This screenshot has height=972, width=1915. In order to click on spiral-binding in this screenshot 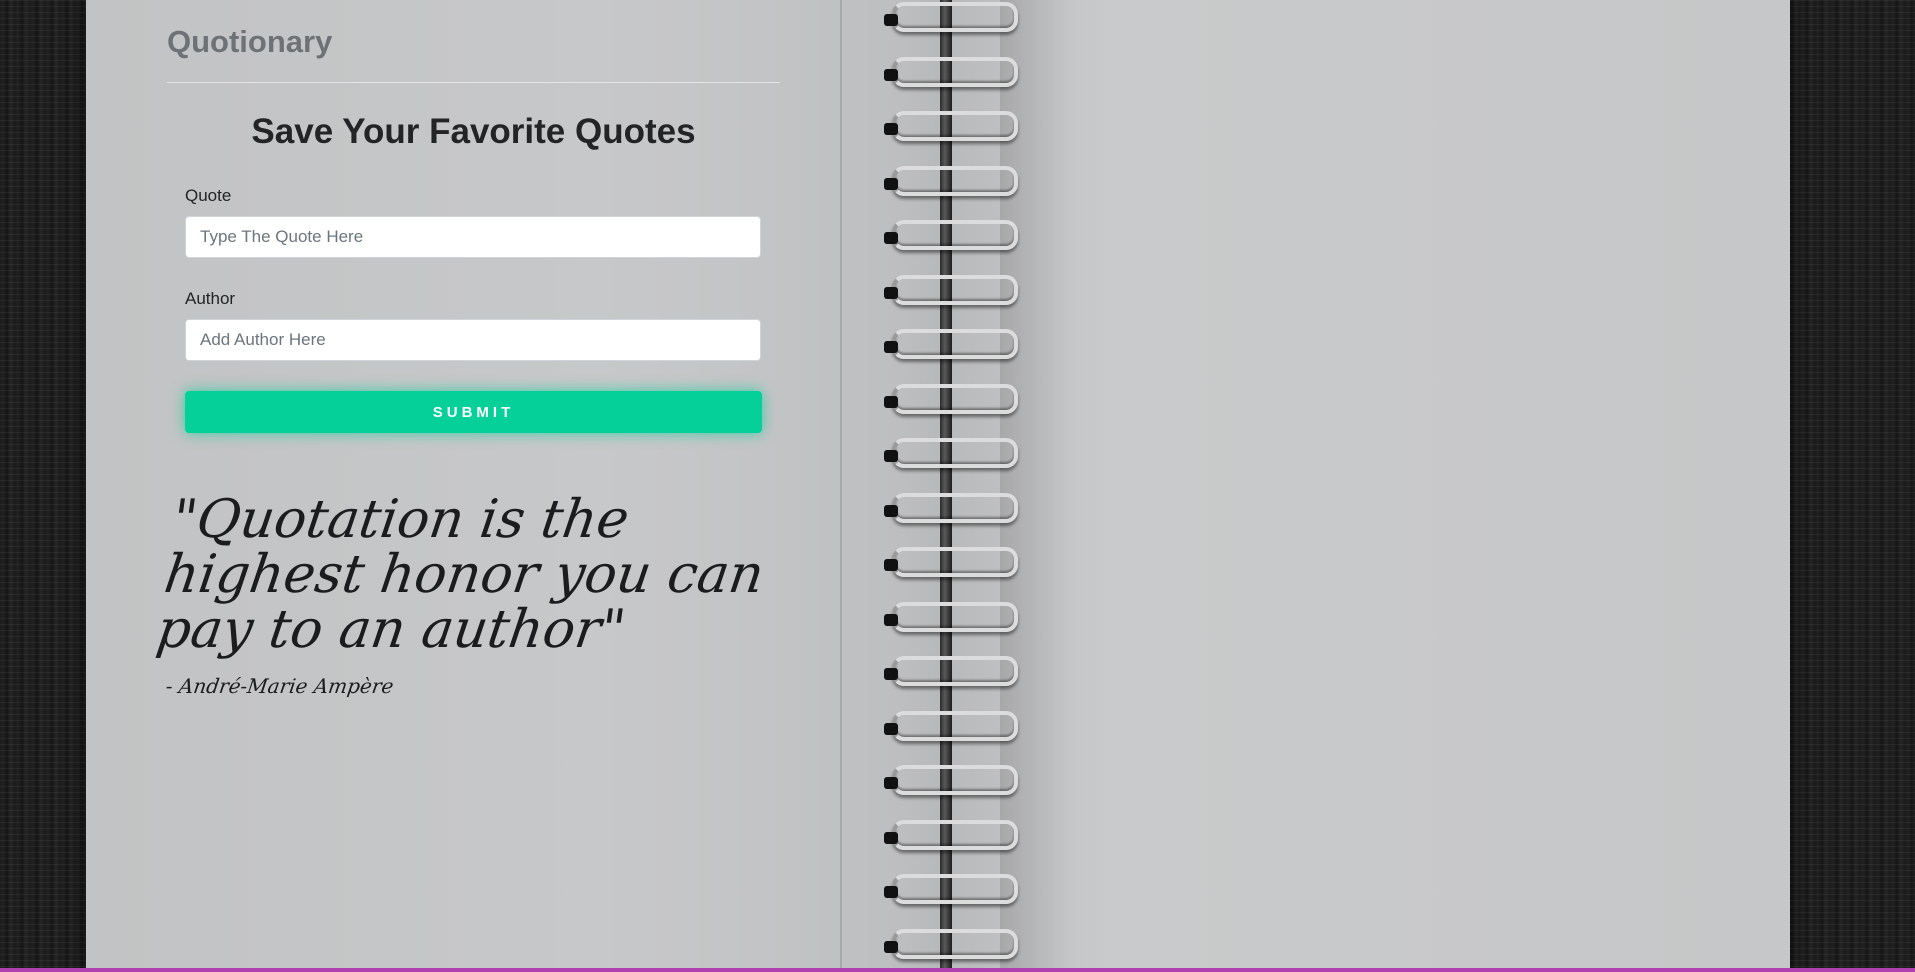, I will do `click(959, 486)`.